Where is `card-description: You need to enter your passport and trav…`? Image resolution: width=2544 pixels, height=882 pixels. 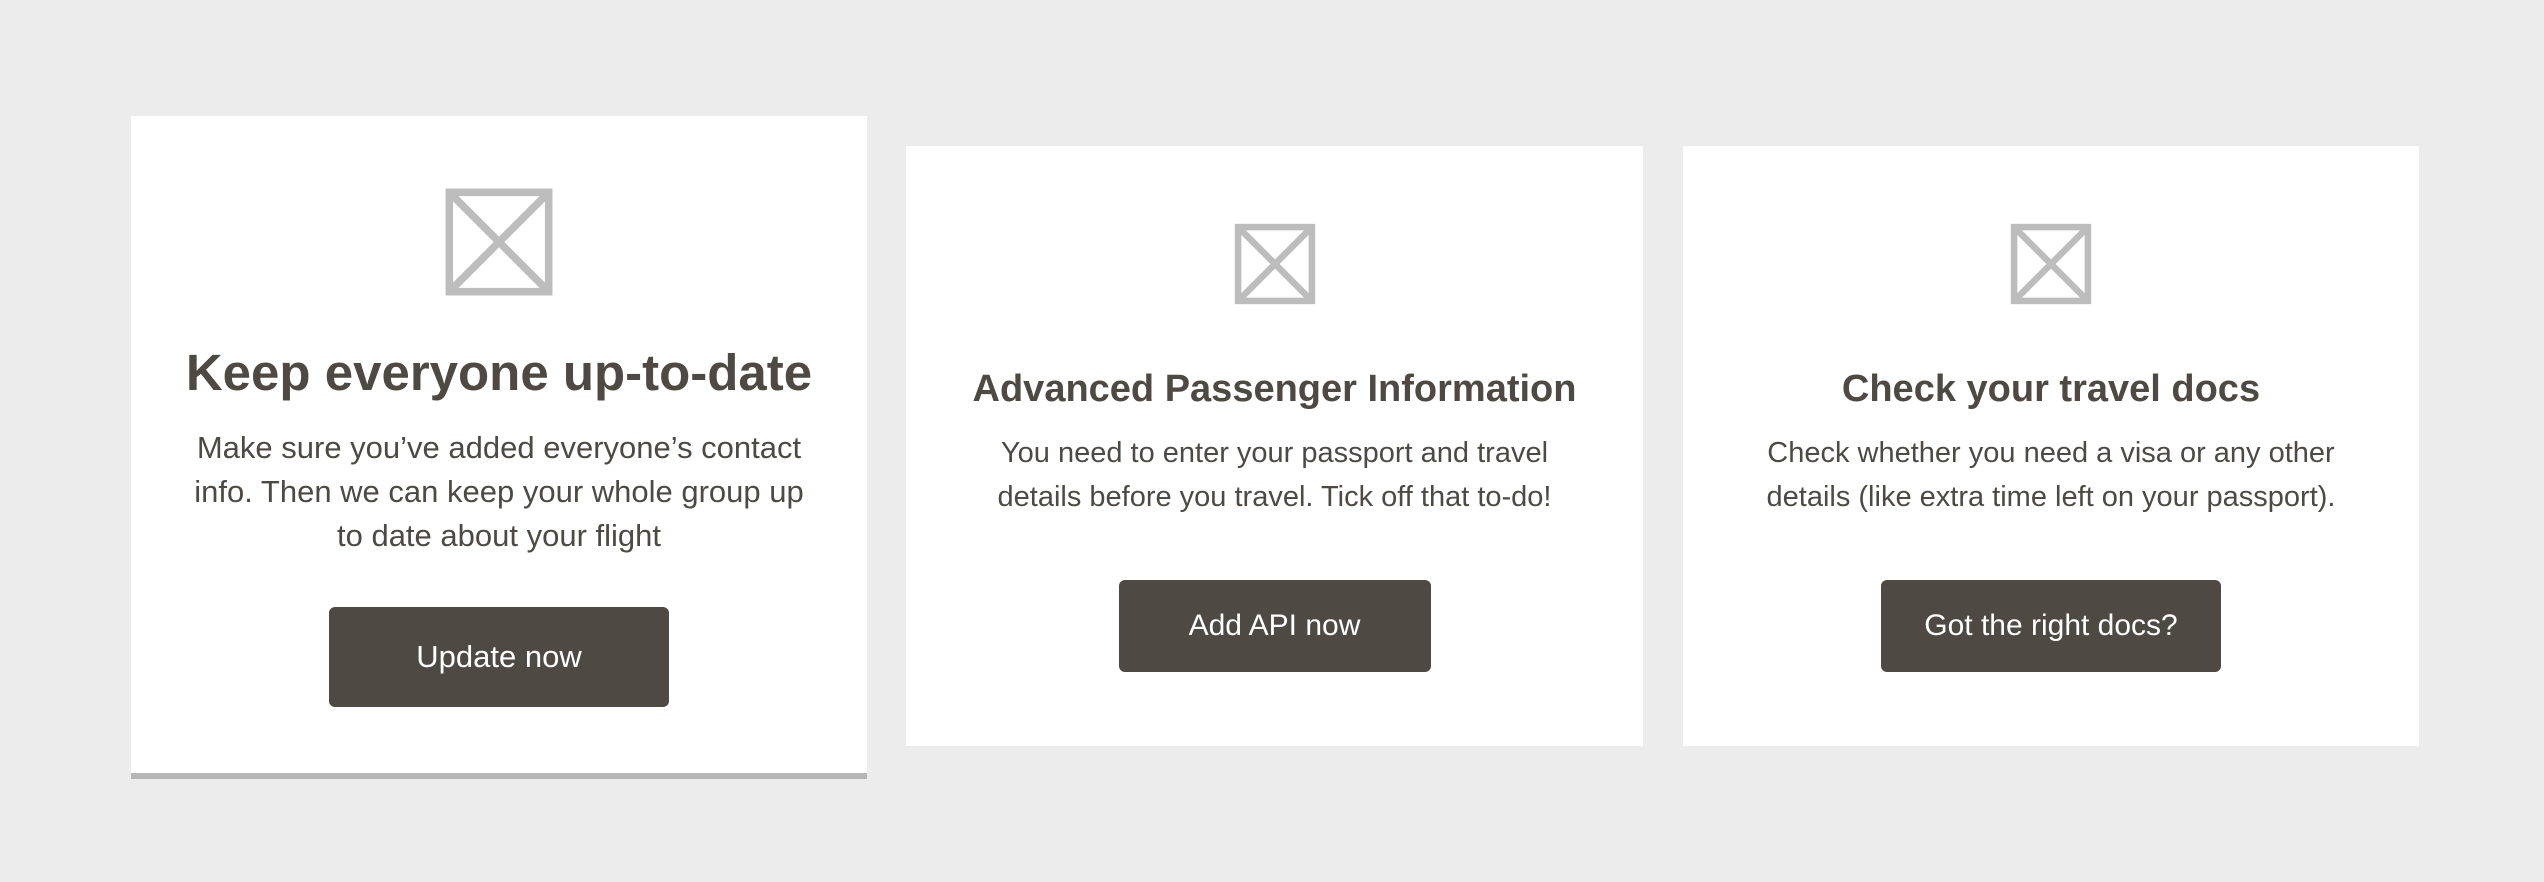
card-description: You need to enter your passport and trav… is located at coordinates (1274, 475).